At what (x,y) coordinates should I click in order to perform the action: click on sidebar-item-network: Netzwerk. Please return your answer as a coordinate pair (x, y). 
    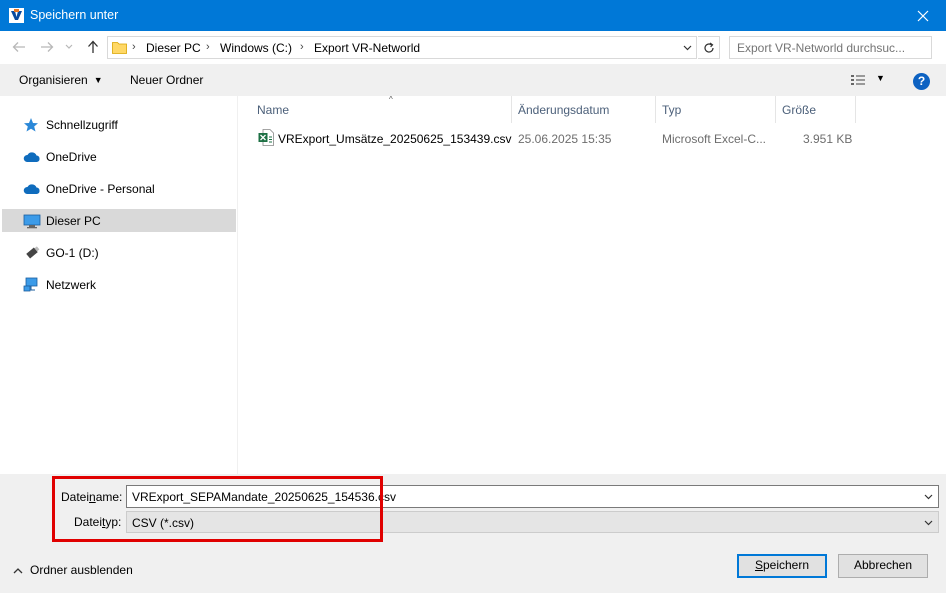
    Looking at the image, I should click on (119, 284).